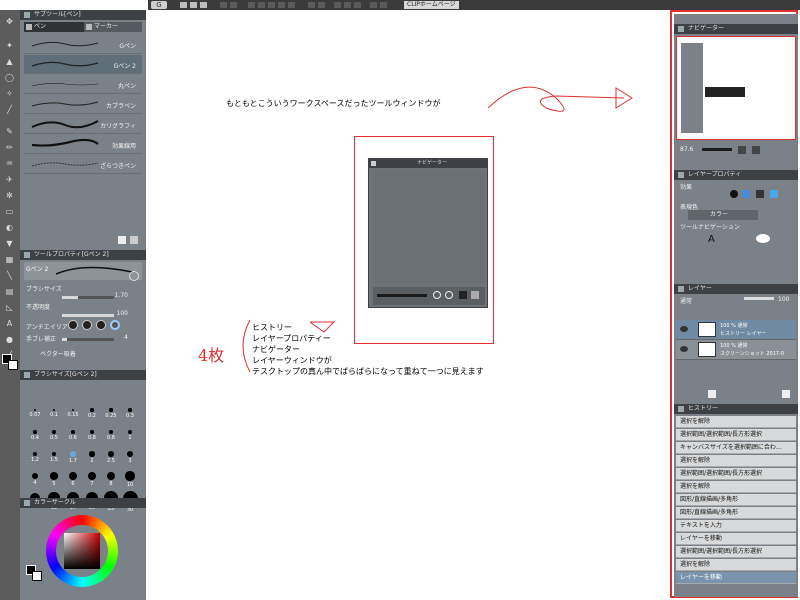  I want to click on open-file-icon, so click(193, 5).